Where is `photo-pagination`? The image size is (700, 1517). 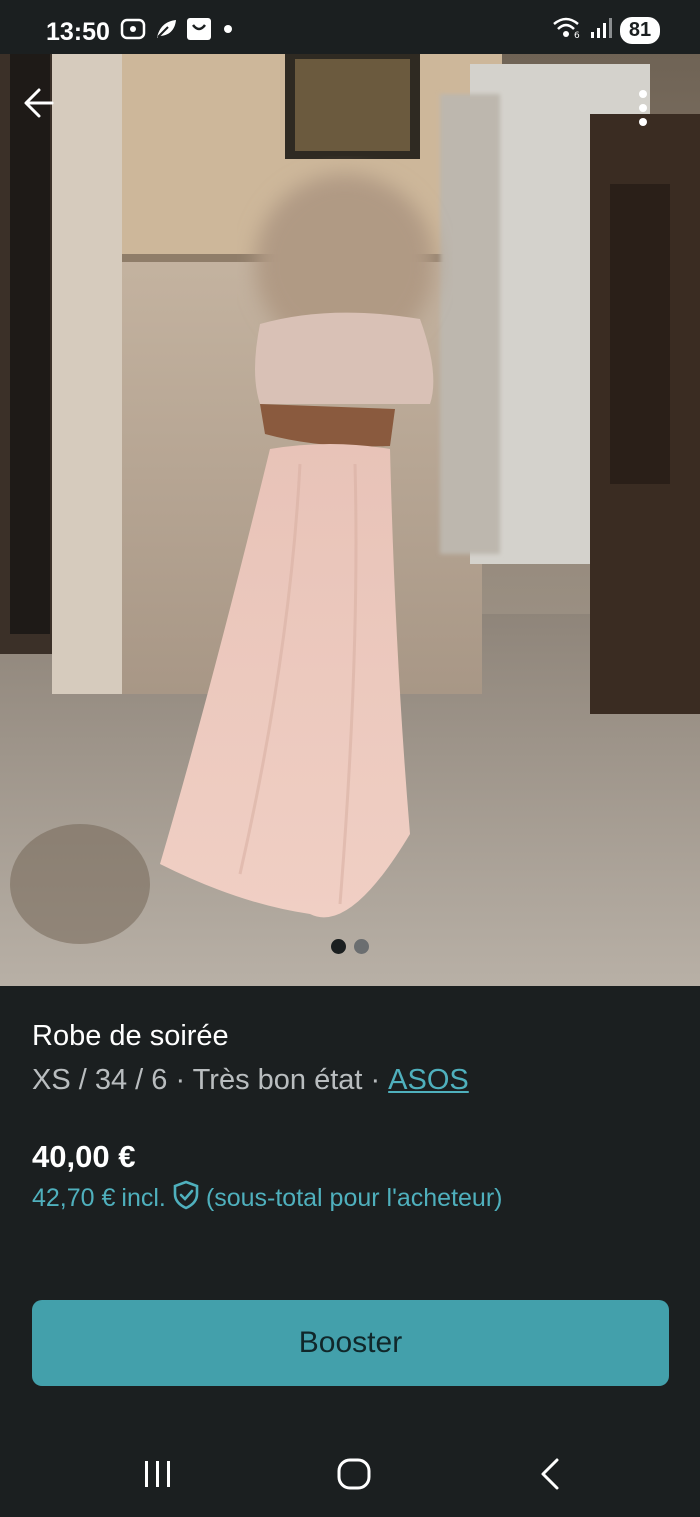
photo-pagination is located at coordinates (350, 946).